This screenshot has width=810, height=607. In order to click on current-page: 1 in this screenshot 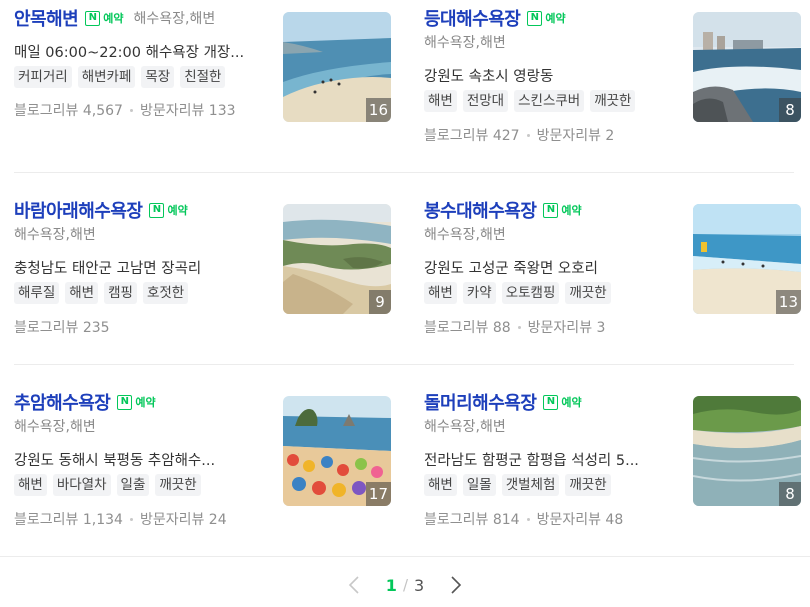, I will do `click(391, 585)`.